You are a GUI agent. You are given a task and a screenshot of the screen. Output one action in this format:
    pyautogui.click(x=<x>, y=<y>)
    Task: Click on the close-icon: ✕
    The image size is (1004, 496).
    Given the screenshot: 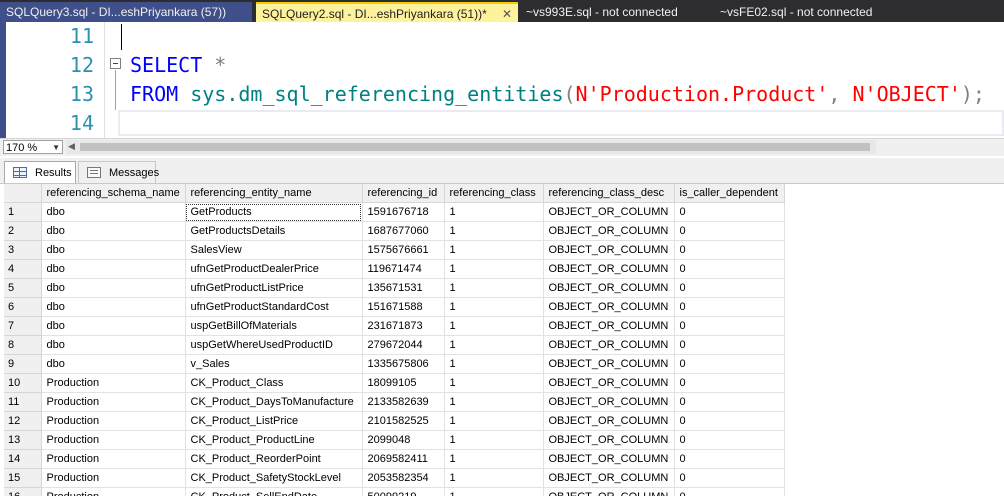 What is the action you would take?
    pyautogui.click(x=507, y=14)
    